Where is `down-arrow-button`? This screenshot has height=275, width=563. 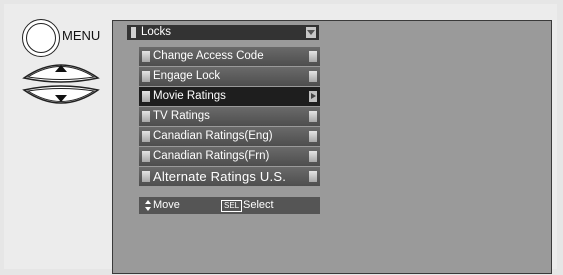 down-arrow-button is located at coordinates (61, 98).